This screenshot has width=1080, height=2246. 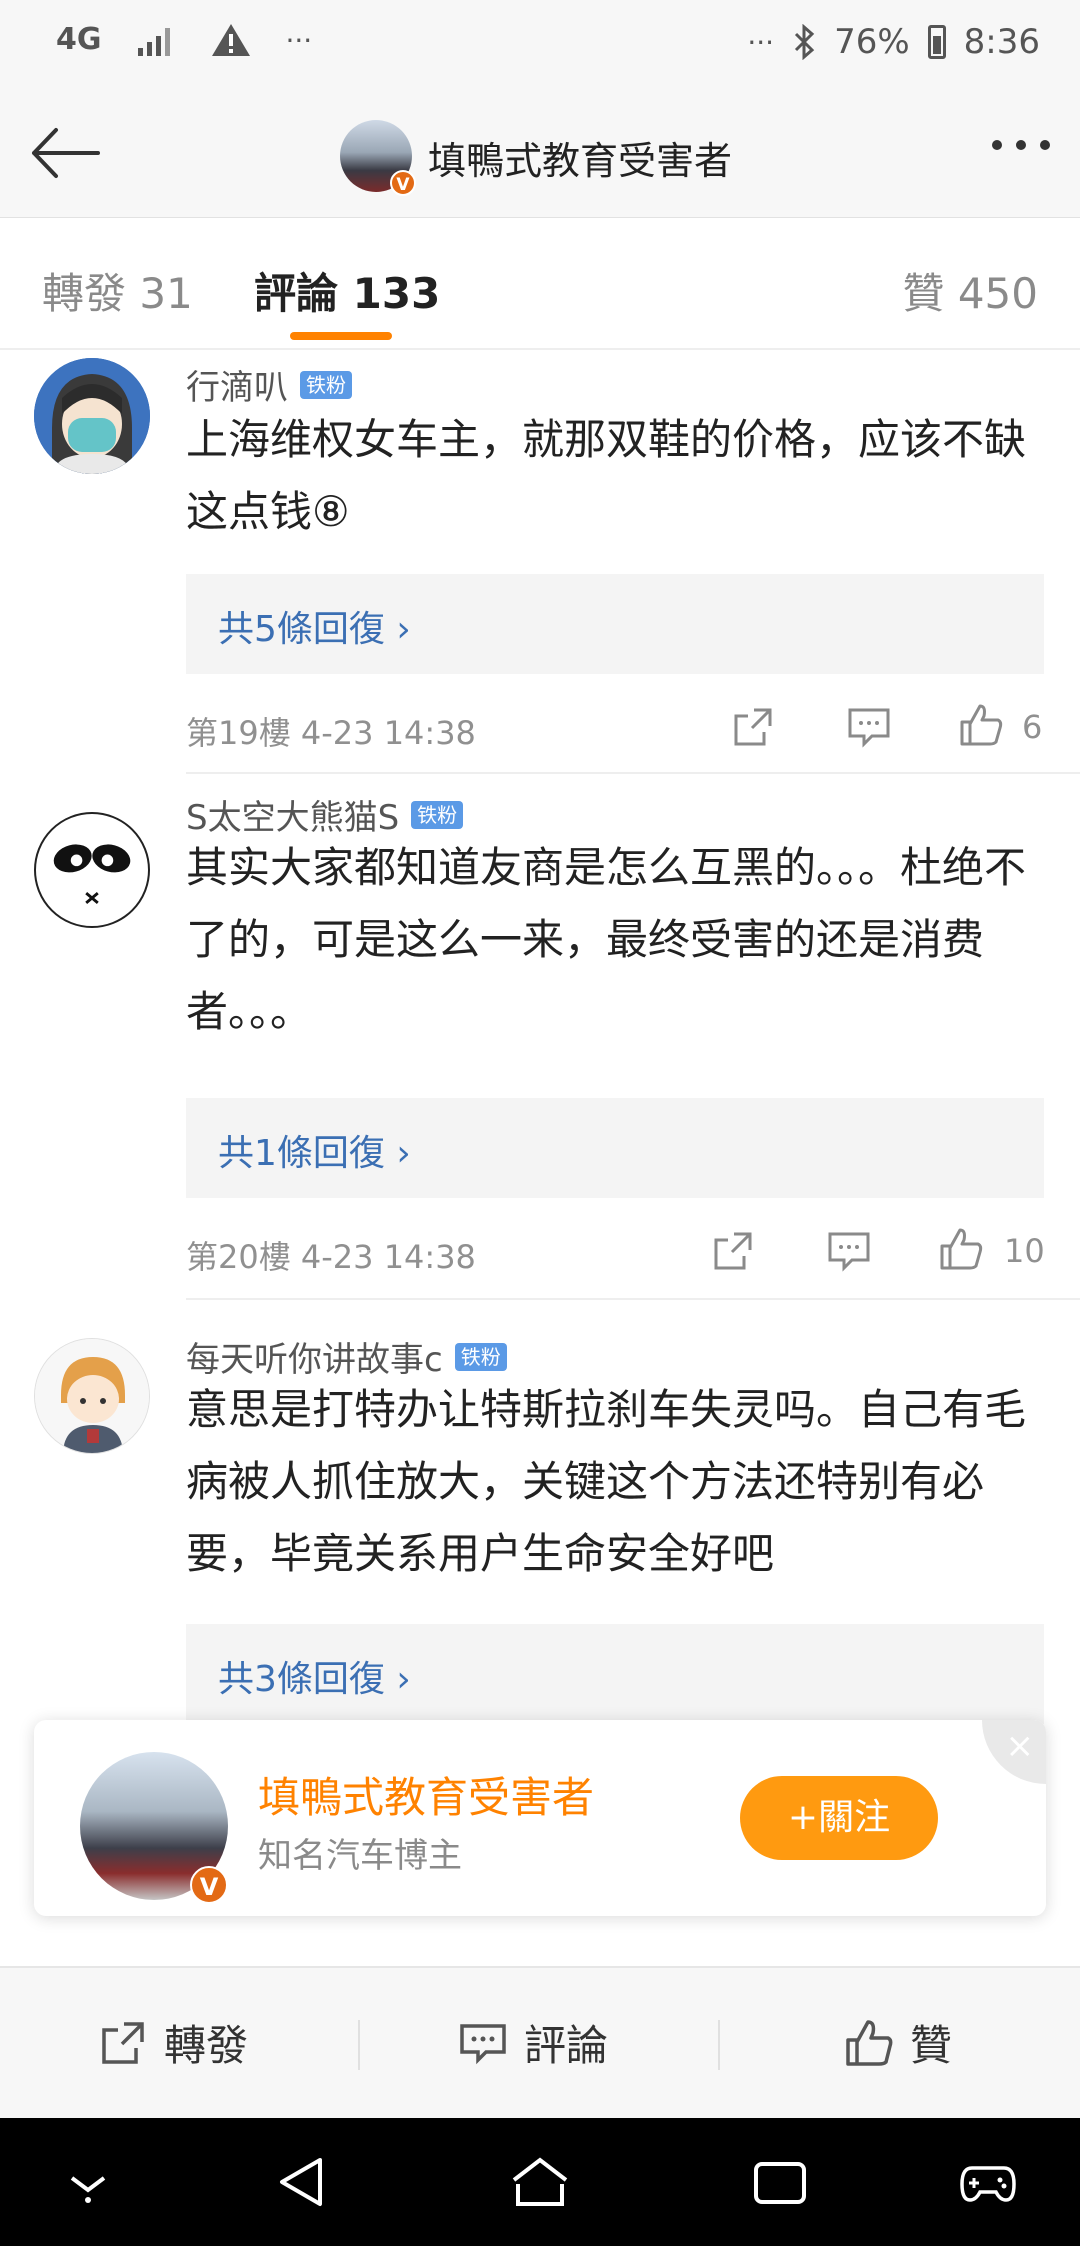 I want to click on follow-popup: V 填鴨式教育受害者 知名汽车博主 +關注 ×, so click(x=540, y=1818).